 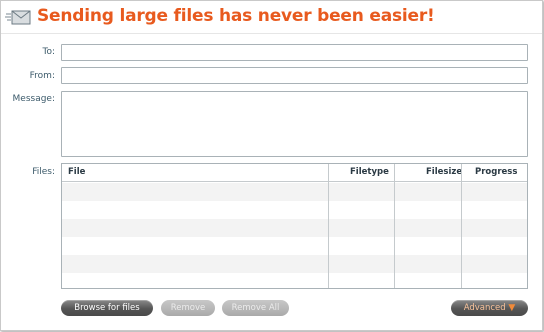 I want to click on column-header-filetype: Filetype, so click(x=369, y=173).